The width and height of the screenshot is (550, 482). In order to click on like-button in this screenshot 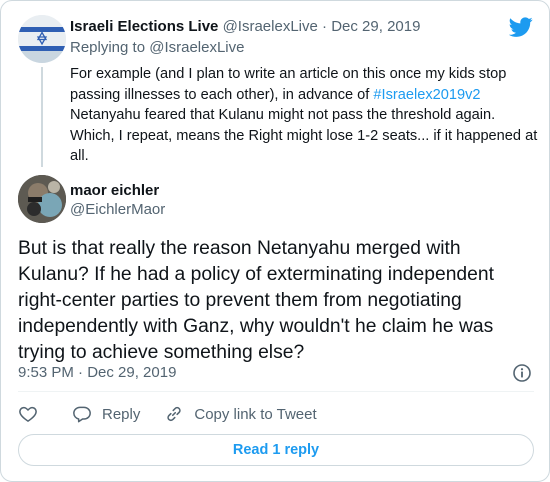, I will do `click(28, 414)`.